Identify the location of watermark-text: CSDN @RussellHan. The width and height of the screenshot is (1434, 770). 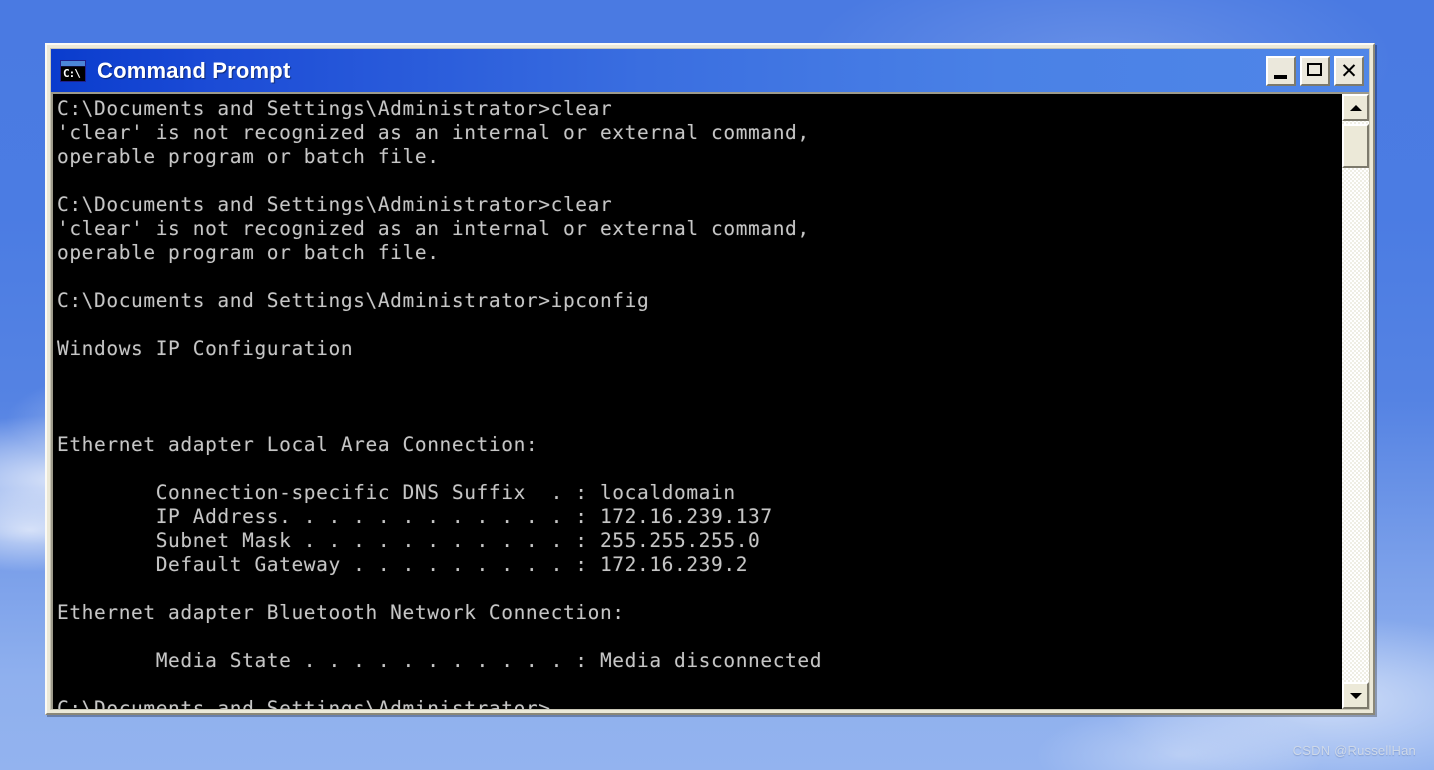
(1354, 750).